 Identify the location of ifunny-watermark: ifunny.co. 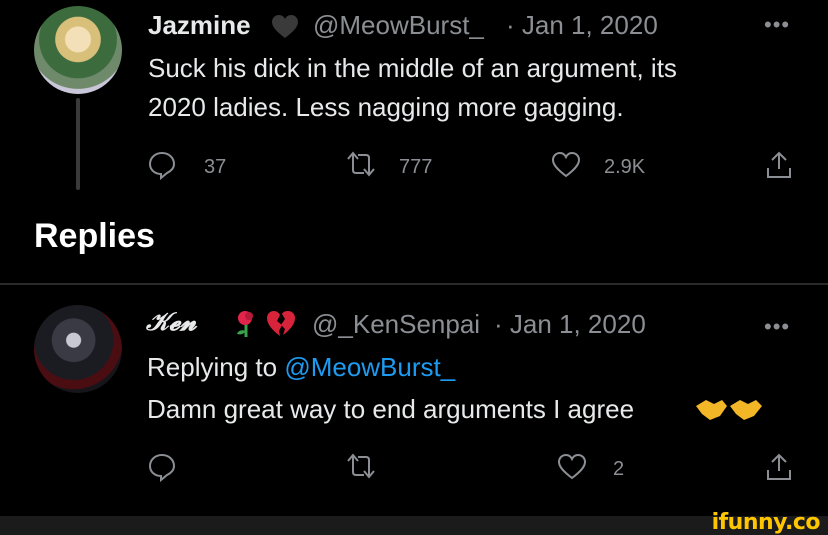
(766, 522).